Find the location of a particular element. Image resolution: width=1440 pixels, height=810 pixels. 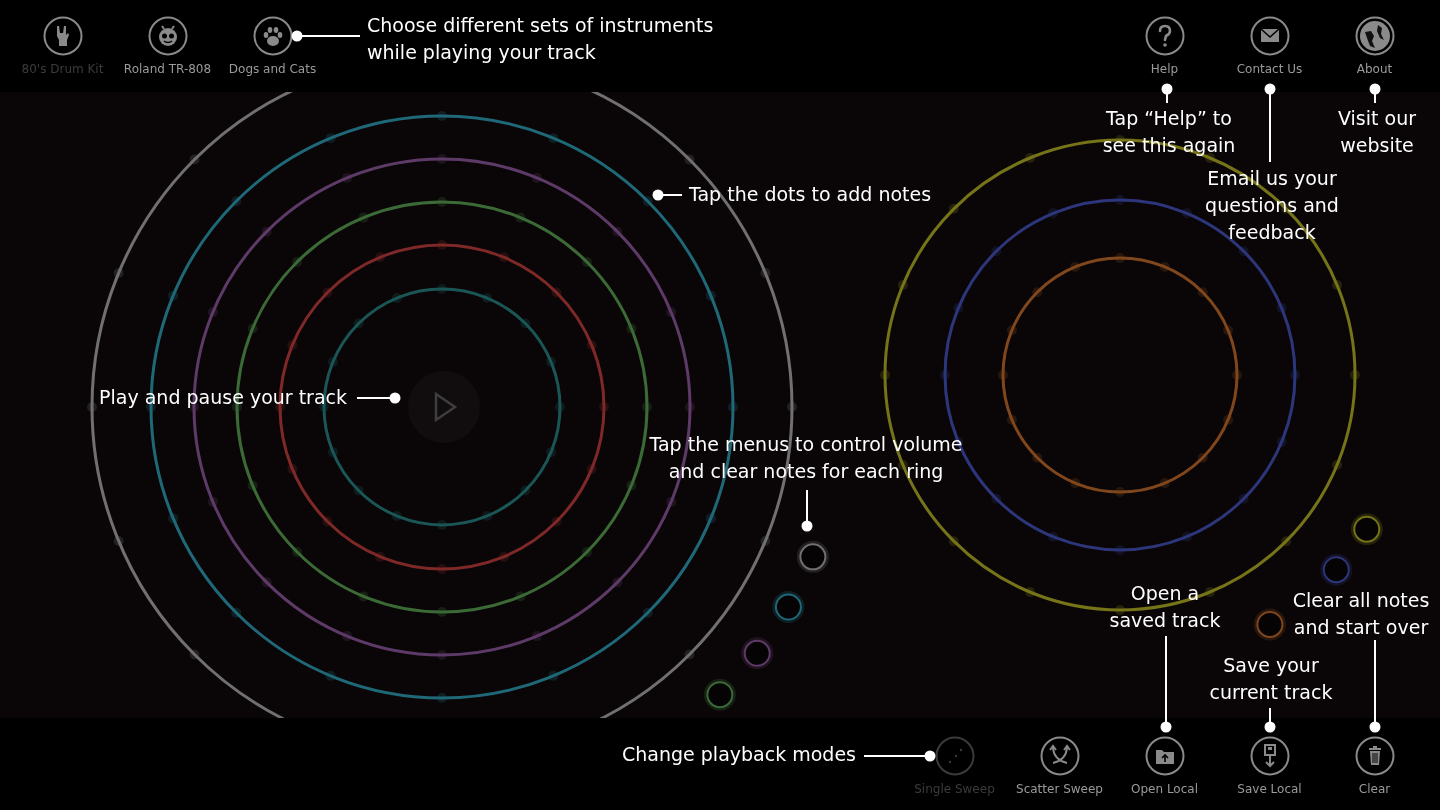

floppy-download-icon is located at coordinates (1269, 756).